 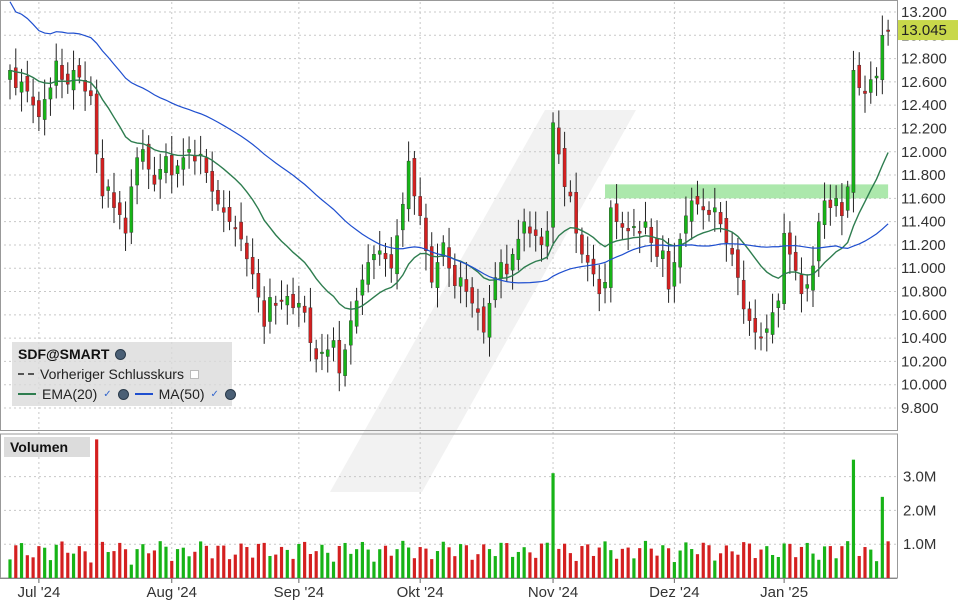 What do you see at coordinates (69, 394) in the screenshot?
I see `legend-ema: EMA(20)` at bounding box center [69, 394].